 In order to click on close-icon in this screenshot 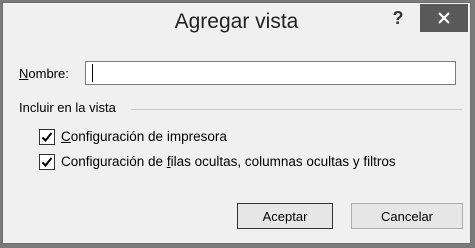, I will do `click(444, 18)`.